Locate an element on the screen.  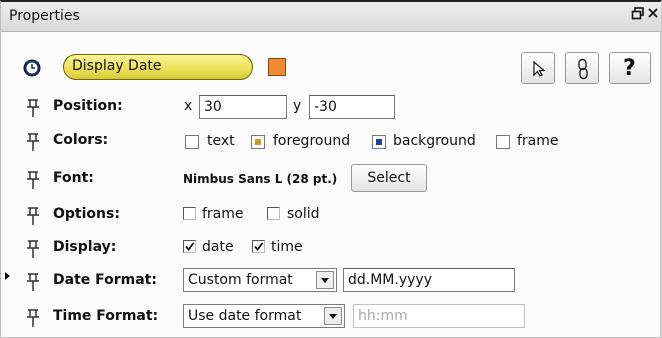
date-format-row: Date Format: Custom format dd.MM.yyyy is located at coordinates (331, 281).